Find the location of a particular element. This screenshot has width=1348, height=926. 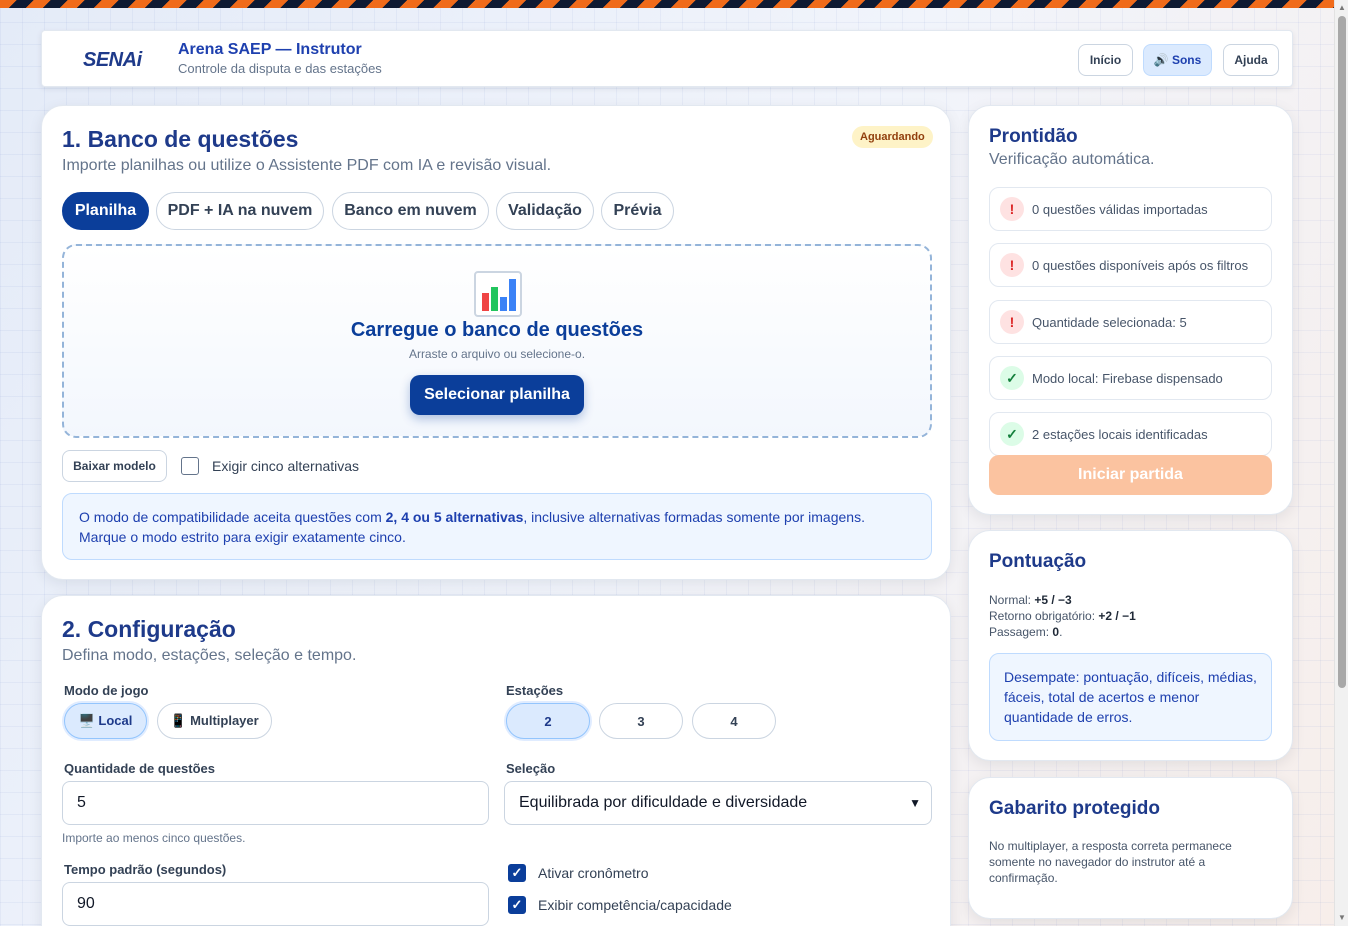

mode-multiplayer-button: 📱 Multiplayer is located at coordinates (214, 721).